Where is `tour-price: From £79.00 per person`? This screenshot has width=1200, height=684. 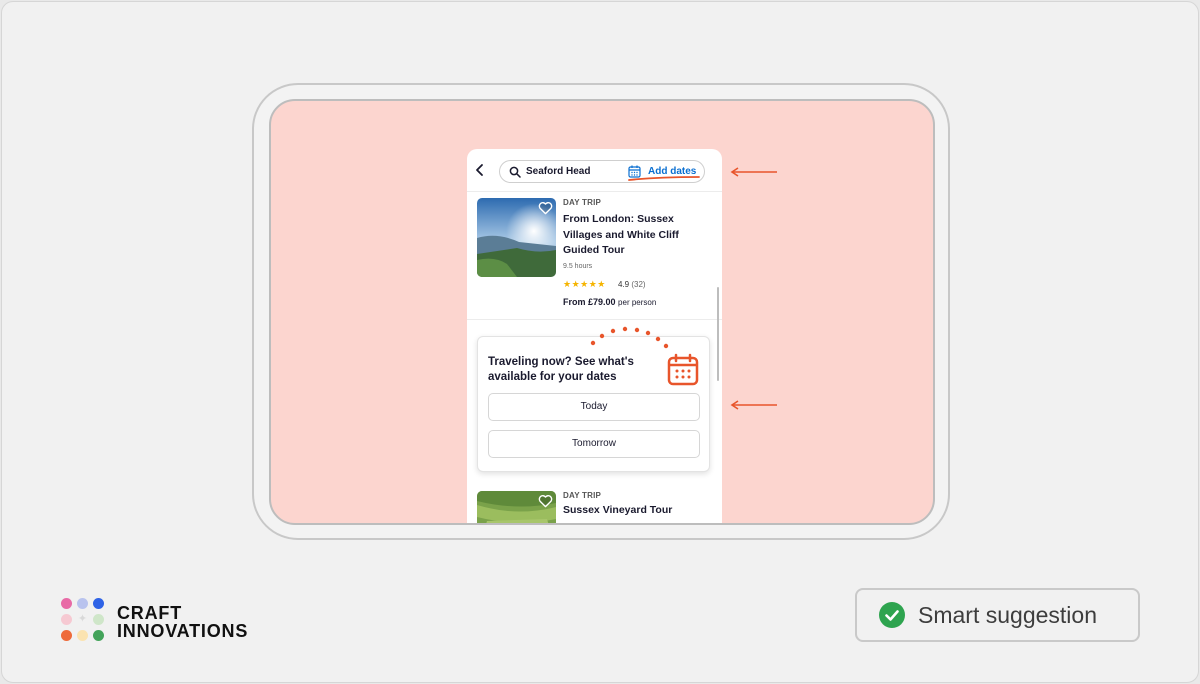 tour-price: From £79.00 per person is located at coordinates (610, 302).